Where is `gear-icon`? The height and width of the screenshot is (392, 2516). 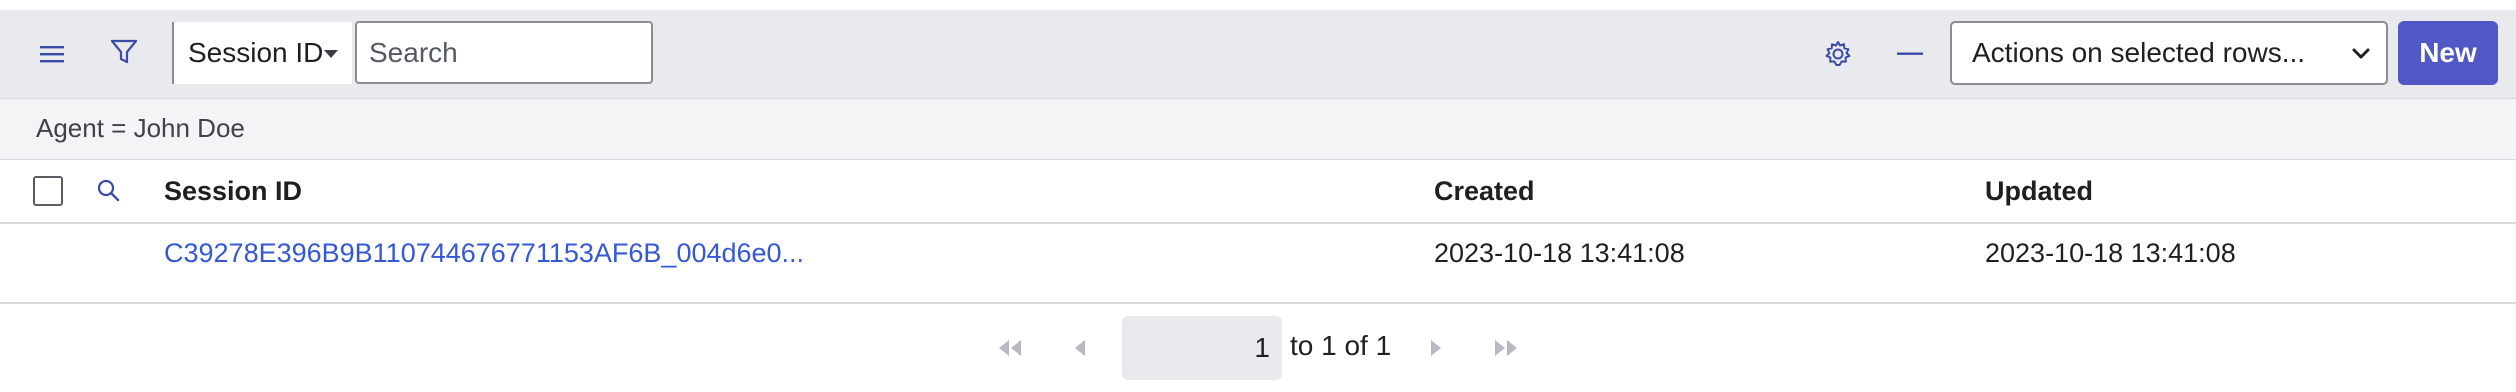
gear-icon is located at coordinates (1838, 54).